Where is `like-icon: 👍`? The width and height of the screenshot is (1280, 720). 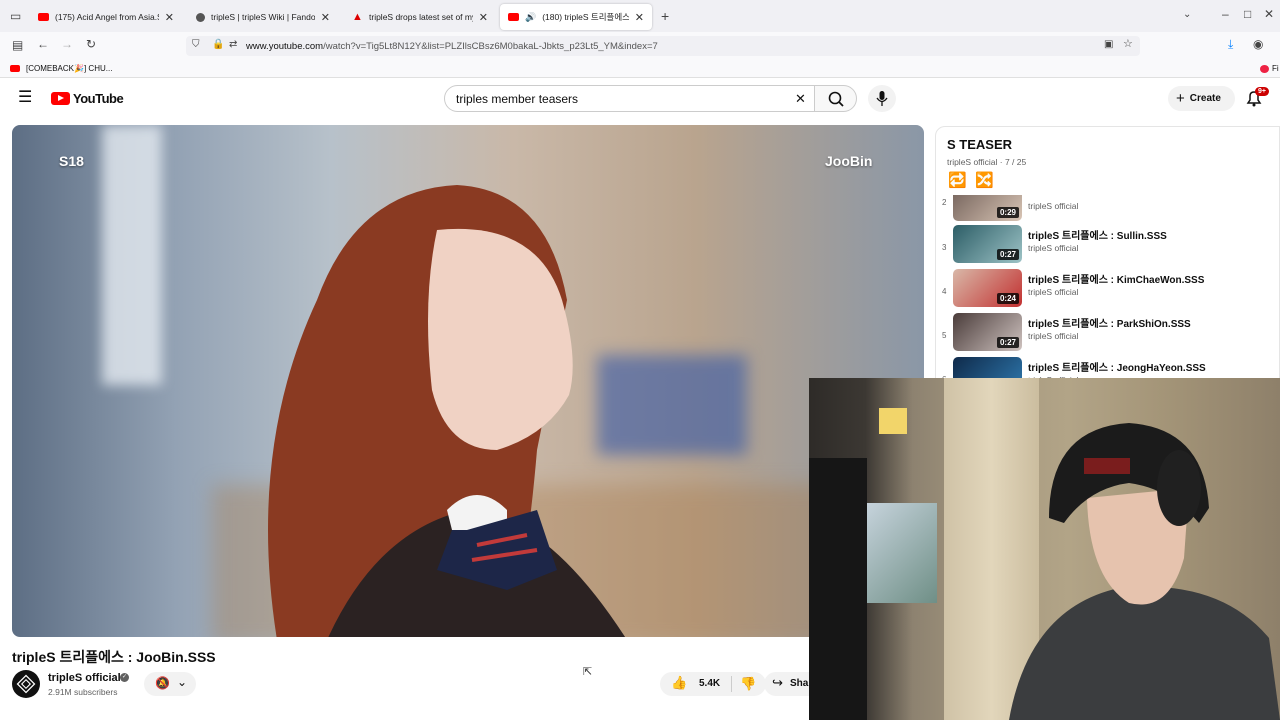
like-icon: 👍 is located at coordinates (679, 682).